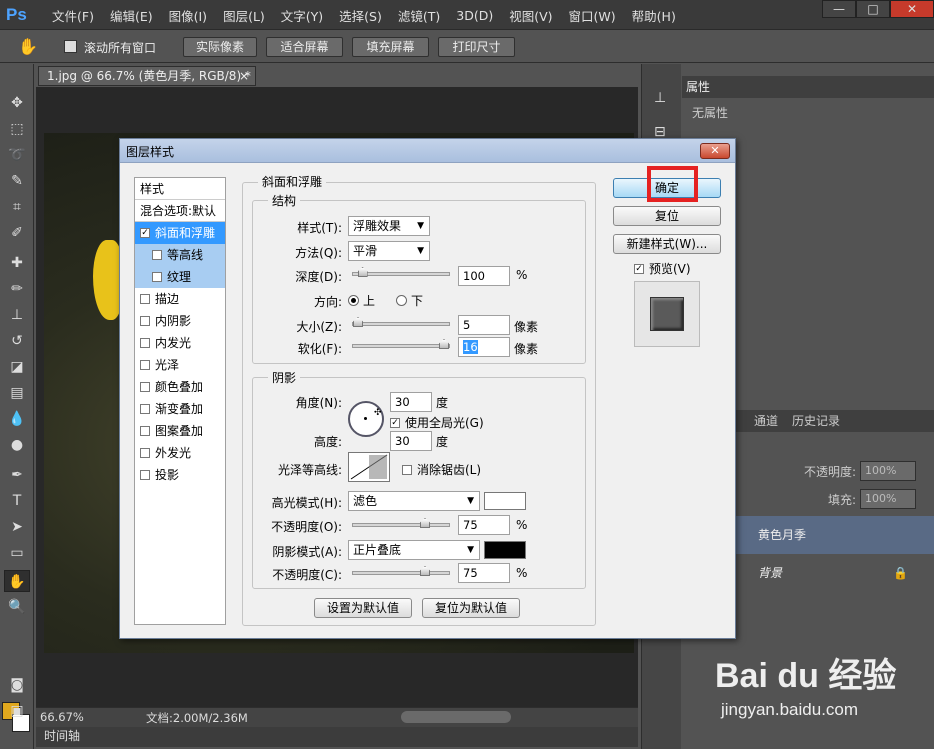 The width and height of the screenshot is (934, 749). What do you see at coordinates (834, 535) in the screenshot?
I see `layer-row: 黄色月季` at bounding box center [834, 535].